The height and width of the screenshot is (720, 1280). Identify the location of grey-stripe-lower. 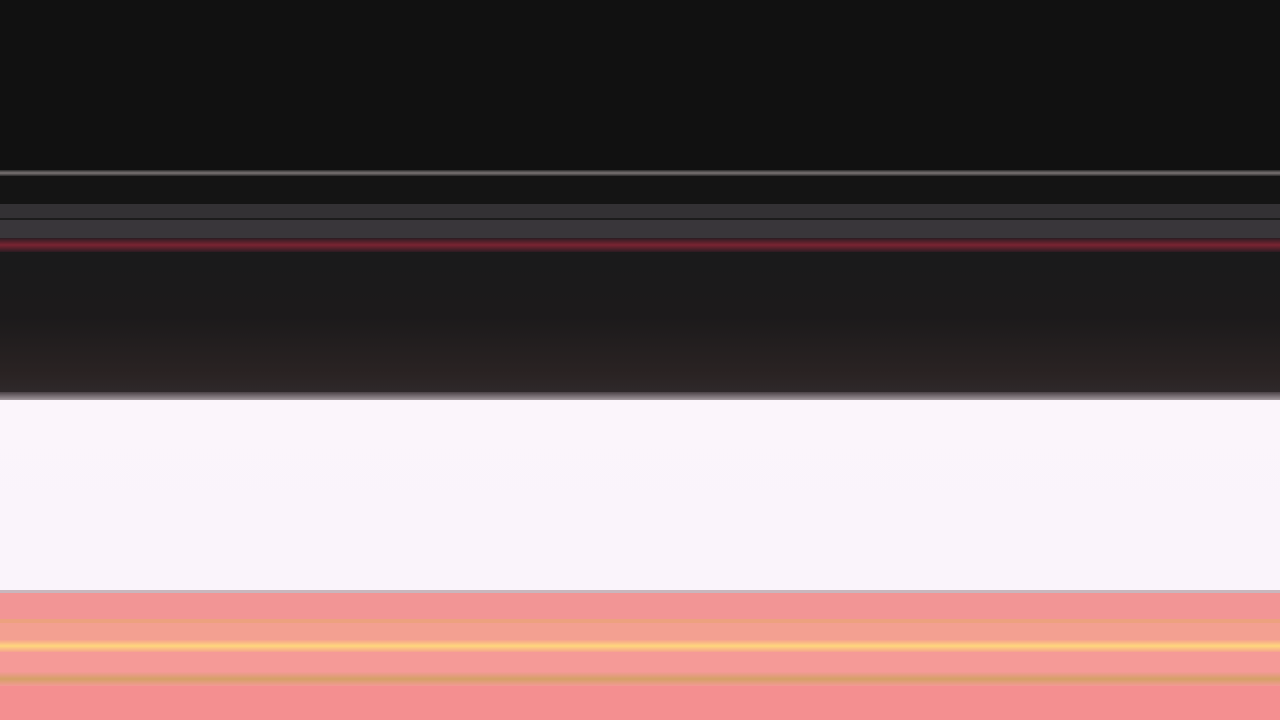
(640, 229).